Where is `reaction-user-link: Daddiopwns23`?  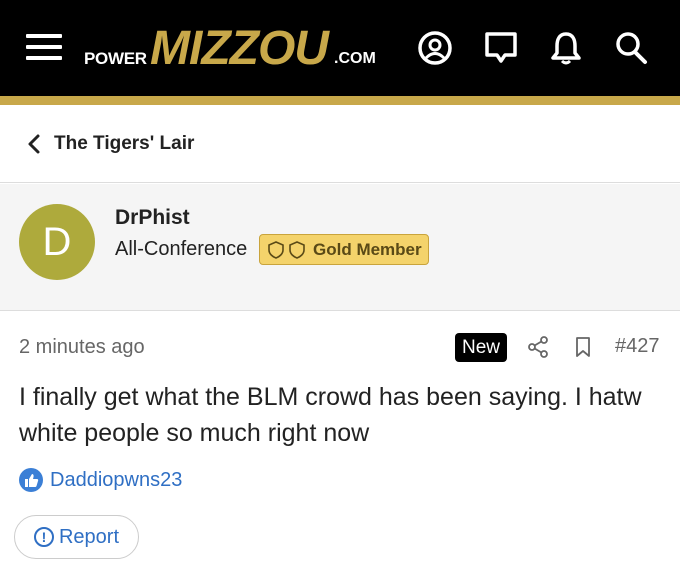 reaction-user-link: Daddiopwns23 is located at coordinates (116, 480).